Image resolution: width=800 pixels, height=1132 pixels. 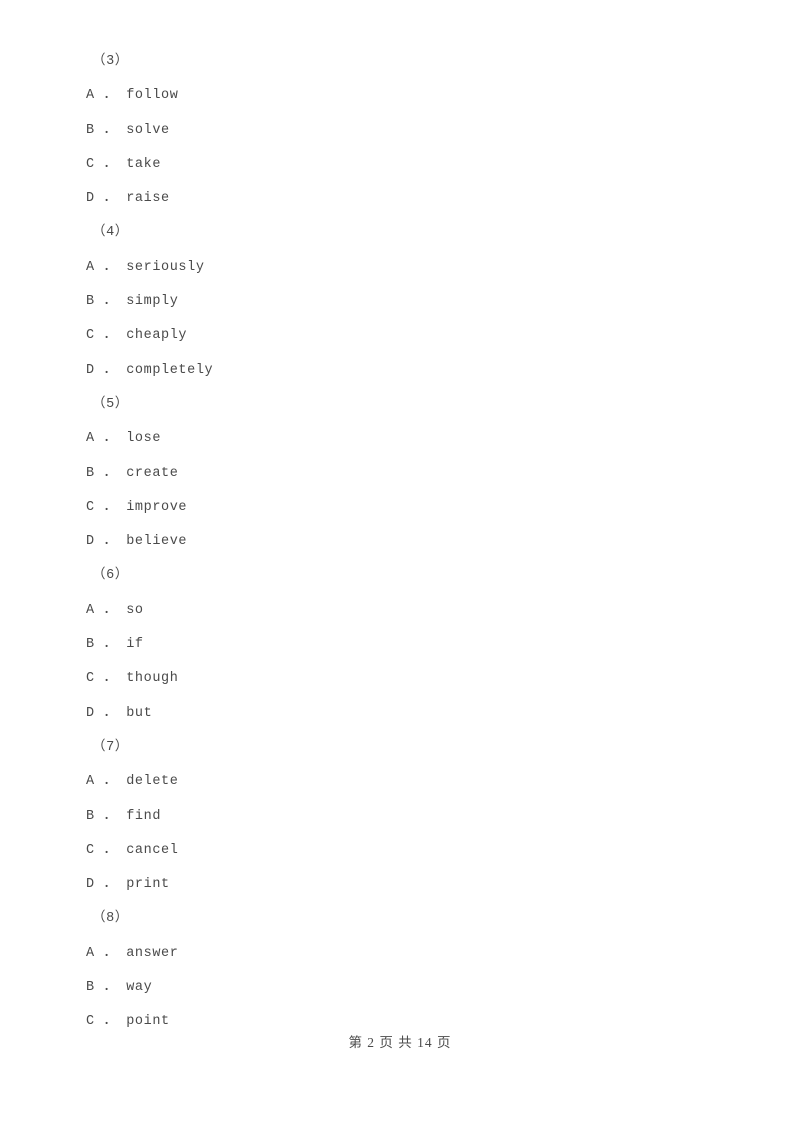 What do you see at coordinates (152, 782) in the screenshot?
I see `option-text: delete` at bounding box center [152, 782].